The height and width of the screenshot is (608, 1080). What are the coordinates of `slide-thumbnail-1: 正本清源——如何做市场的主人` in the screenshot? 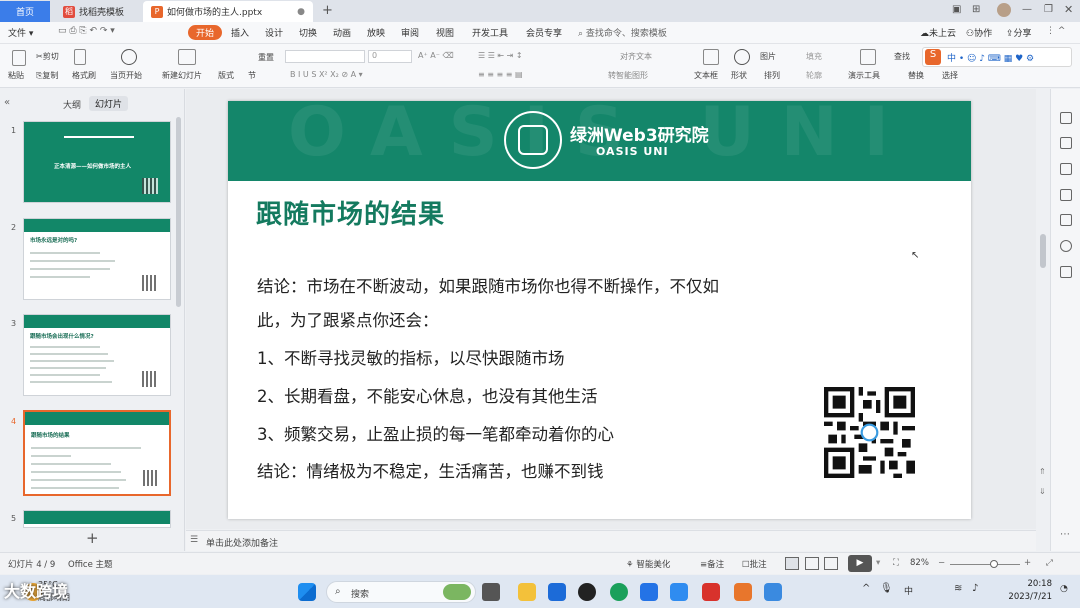 It's located at (97, 162).